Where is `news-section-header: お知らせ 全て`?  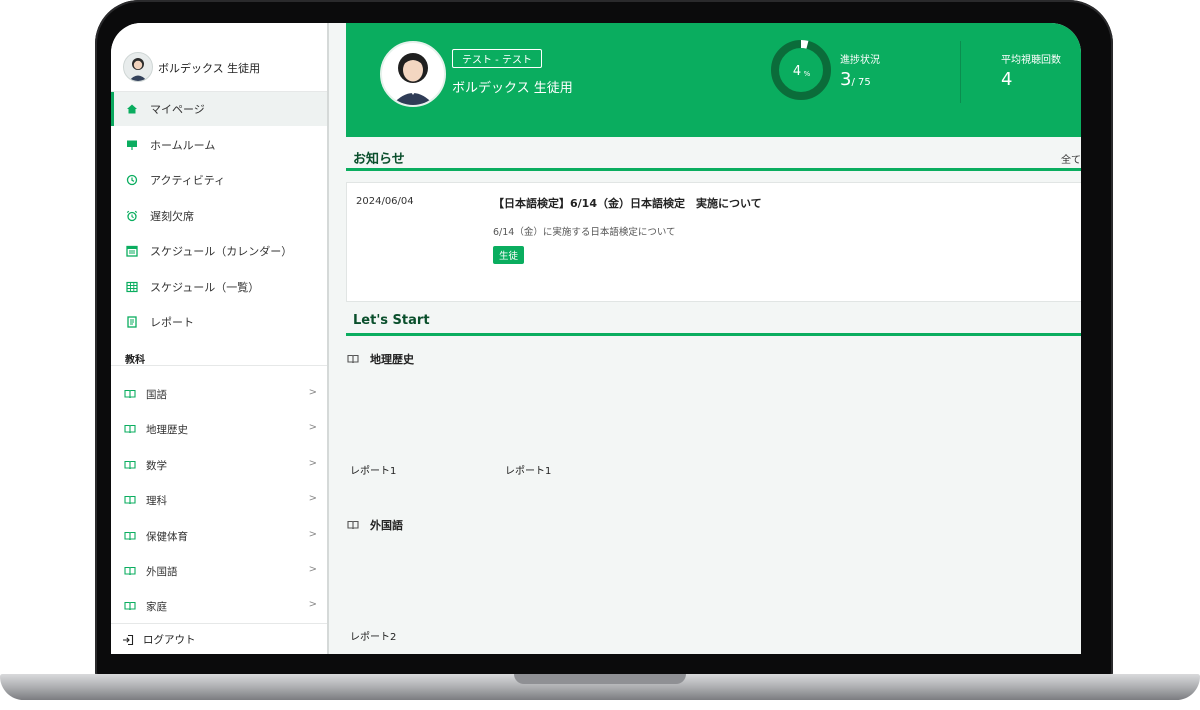 news-section-header: お知らせ 全て is located at coordinates (713, 156).